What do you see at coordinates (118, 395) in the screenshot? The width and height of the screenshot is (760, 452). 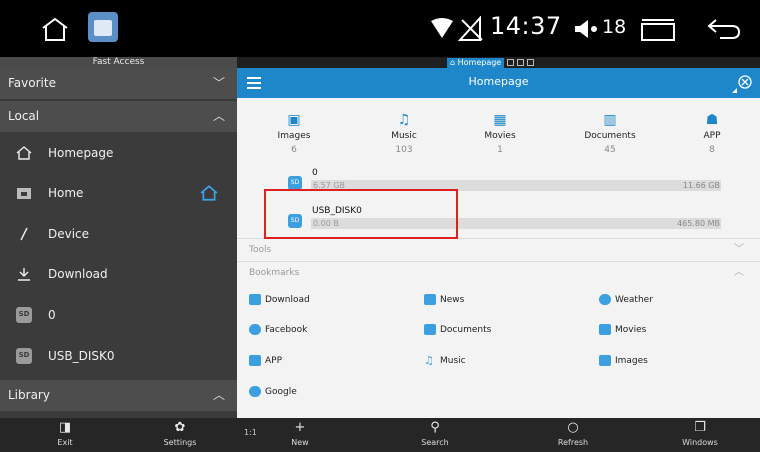 I see `sidebar-section-library: Library ︿` at bounding box center [118, 395].